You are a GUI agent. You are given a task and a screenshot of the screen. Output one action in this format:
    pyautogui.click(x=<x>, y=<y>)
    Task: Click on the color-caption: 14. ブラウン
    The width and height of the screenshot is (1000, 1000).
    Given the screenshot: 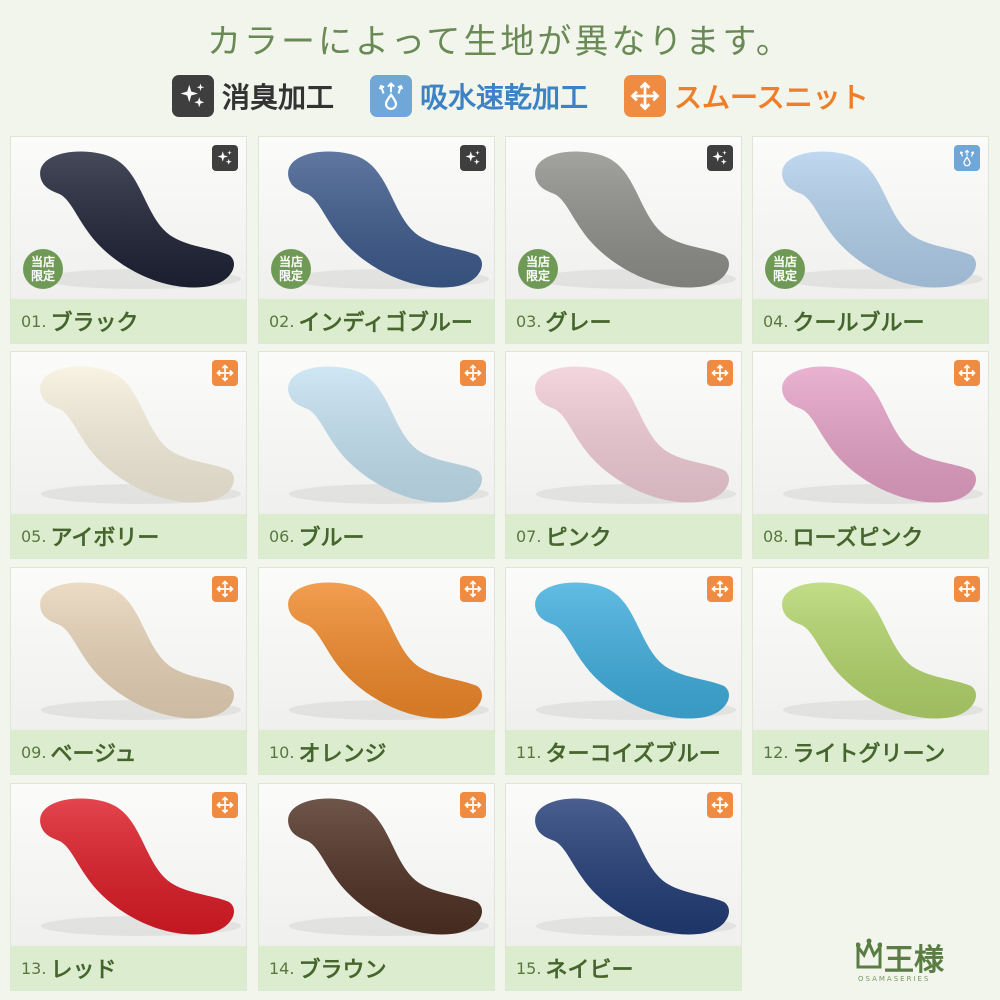 What is the action you would take?
    pyautogui.click(x=376, y=968)
    